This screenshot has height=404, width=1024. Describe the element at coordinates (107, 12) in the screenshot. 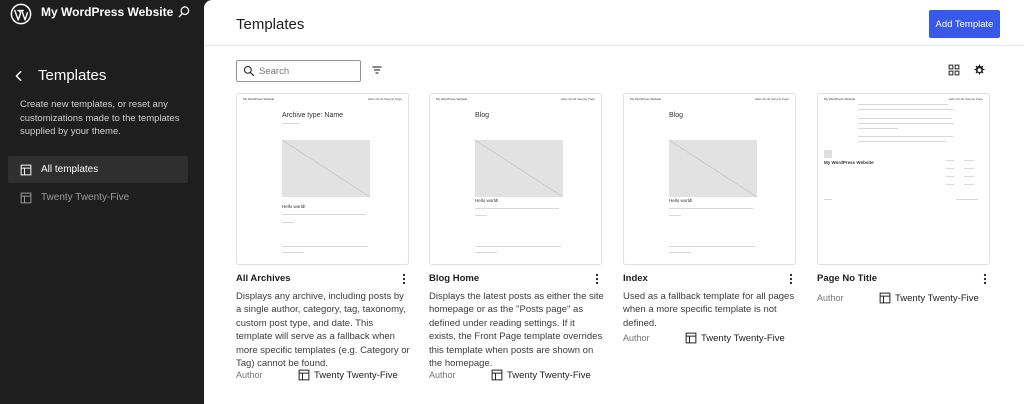

I see `site-title: My WordPress Website` at that location.